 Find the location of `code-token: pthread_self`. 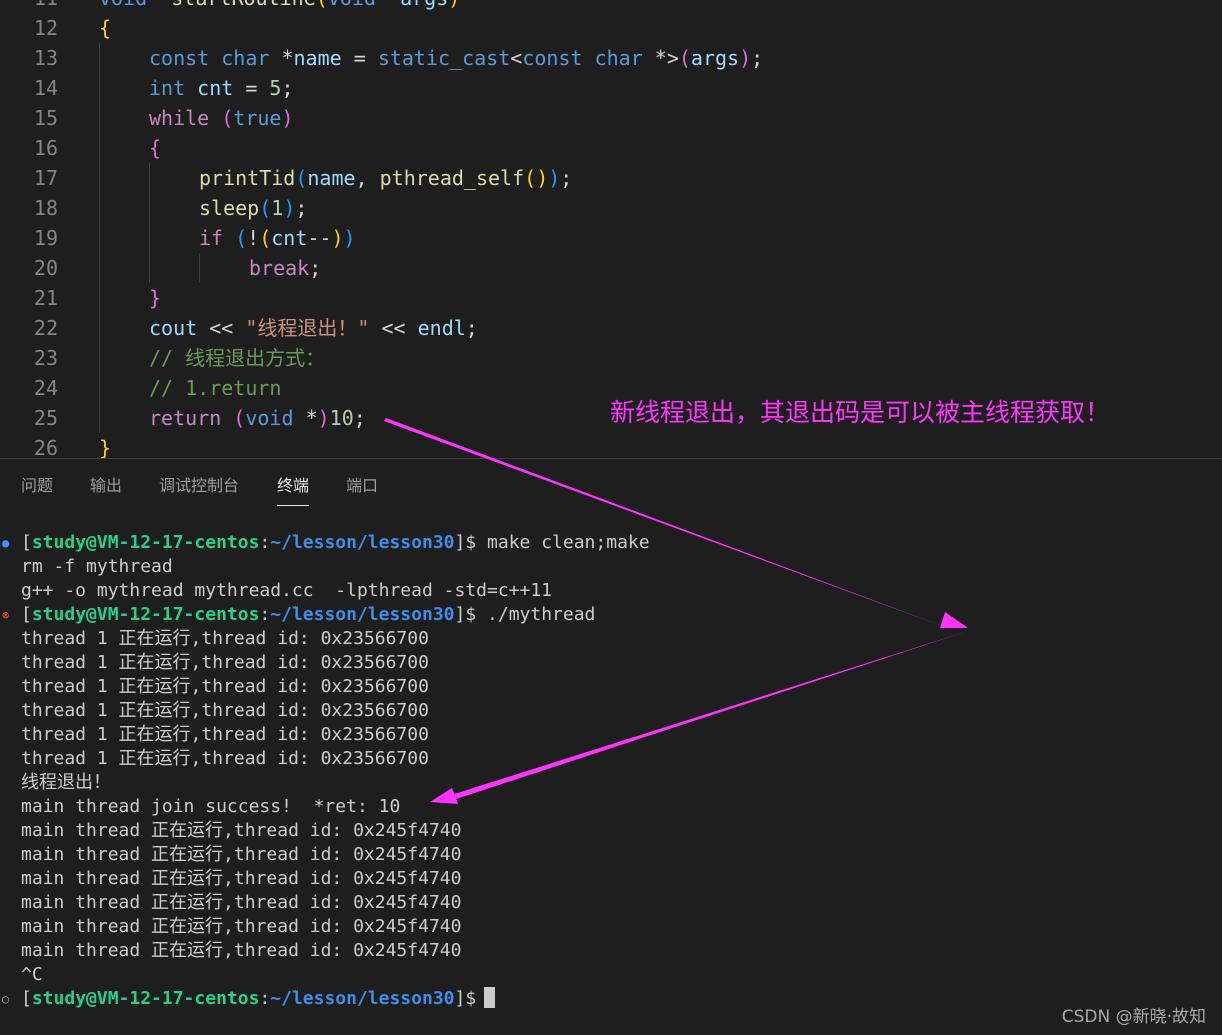

code-token: pthread_self is located at coordinates (452, 178).